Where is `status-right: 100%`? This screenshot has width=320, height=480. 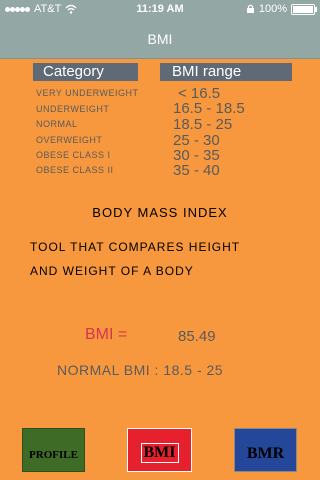
status-right: 100% is located at coordinates (281, 9).